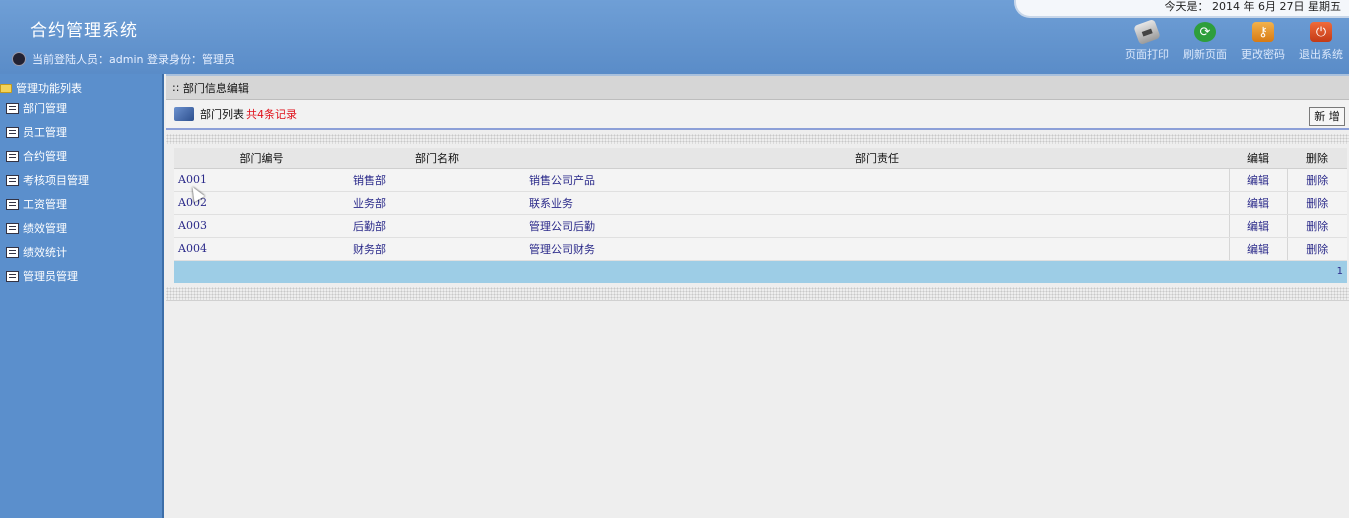  Describe the element at coordinates (84, 31) in the screenshot. I see `app-title: 合约管理系统` at that location.